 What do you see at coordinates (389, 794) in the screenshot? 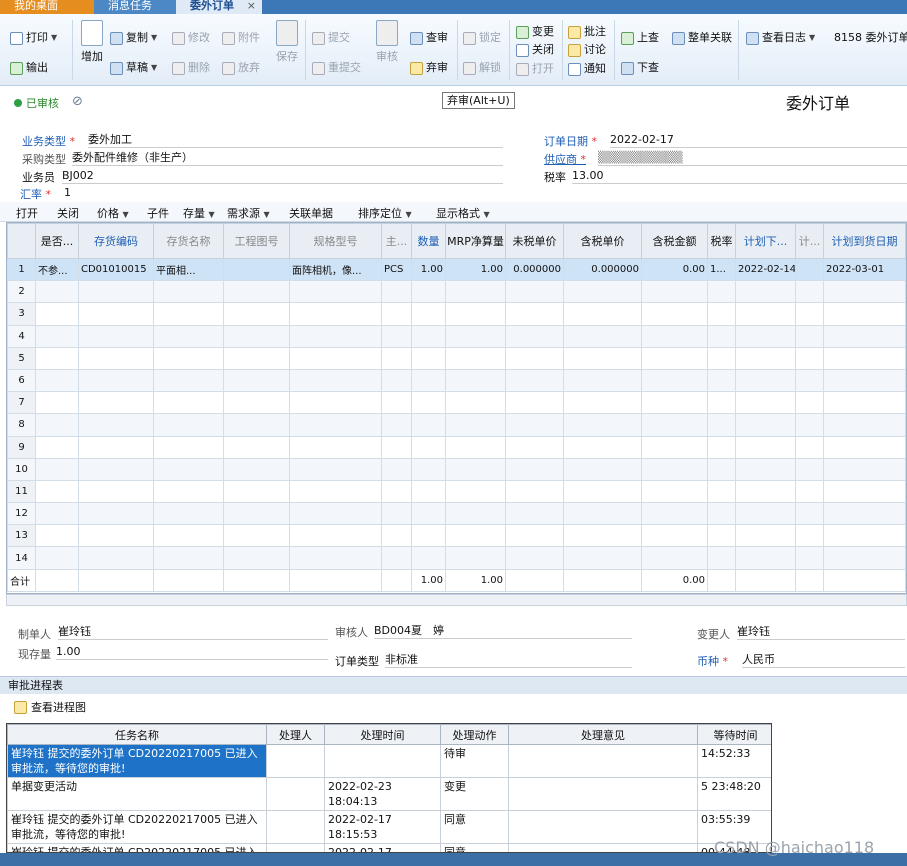
I see `approval-row: 单据变更活动 2022-02-23 18:04:13 变更 5 23:48:20` at bounding box center [389, 794].